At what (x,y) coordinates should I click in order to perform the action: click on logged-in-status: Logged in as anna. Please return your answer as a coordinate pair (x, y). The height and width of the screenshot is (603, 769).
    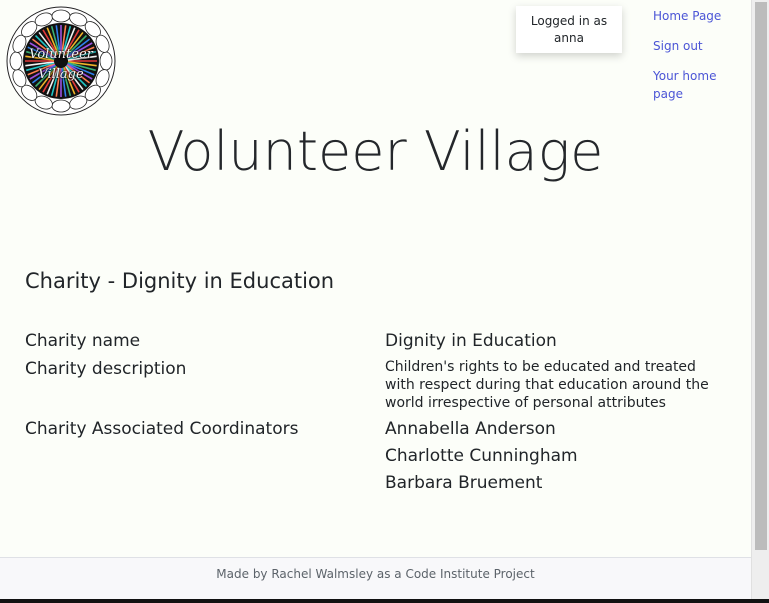
    Looking at the image, I should click on (569, 29).